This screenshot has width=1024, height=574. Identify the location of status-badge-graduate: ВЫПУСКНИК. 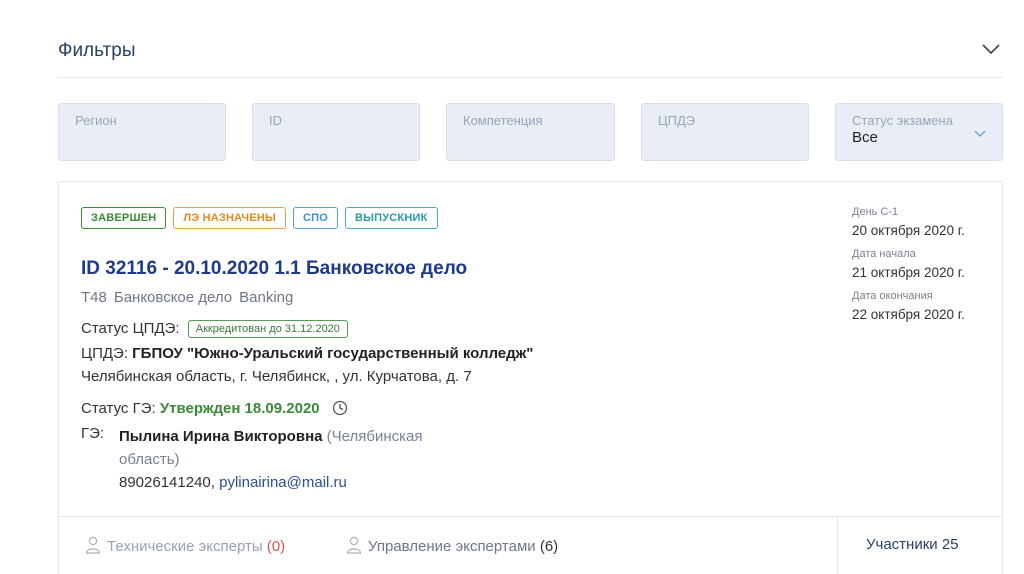
(391, 218).